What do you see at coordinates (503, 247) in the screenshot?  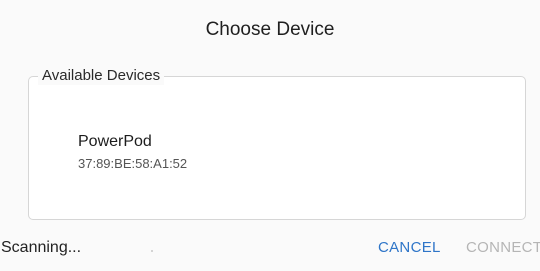 I see `connect-button: CONNECT` at bounding box center [503, 247].